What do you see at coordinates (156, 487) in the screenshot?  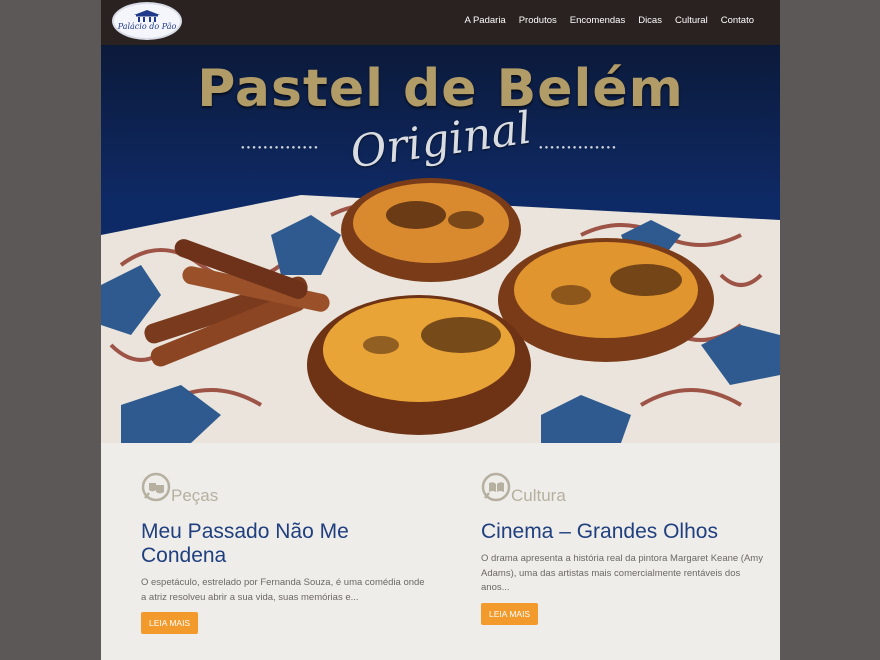 I see `theater-masks-icon` at bounding box center [156, 487].